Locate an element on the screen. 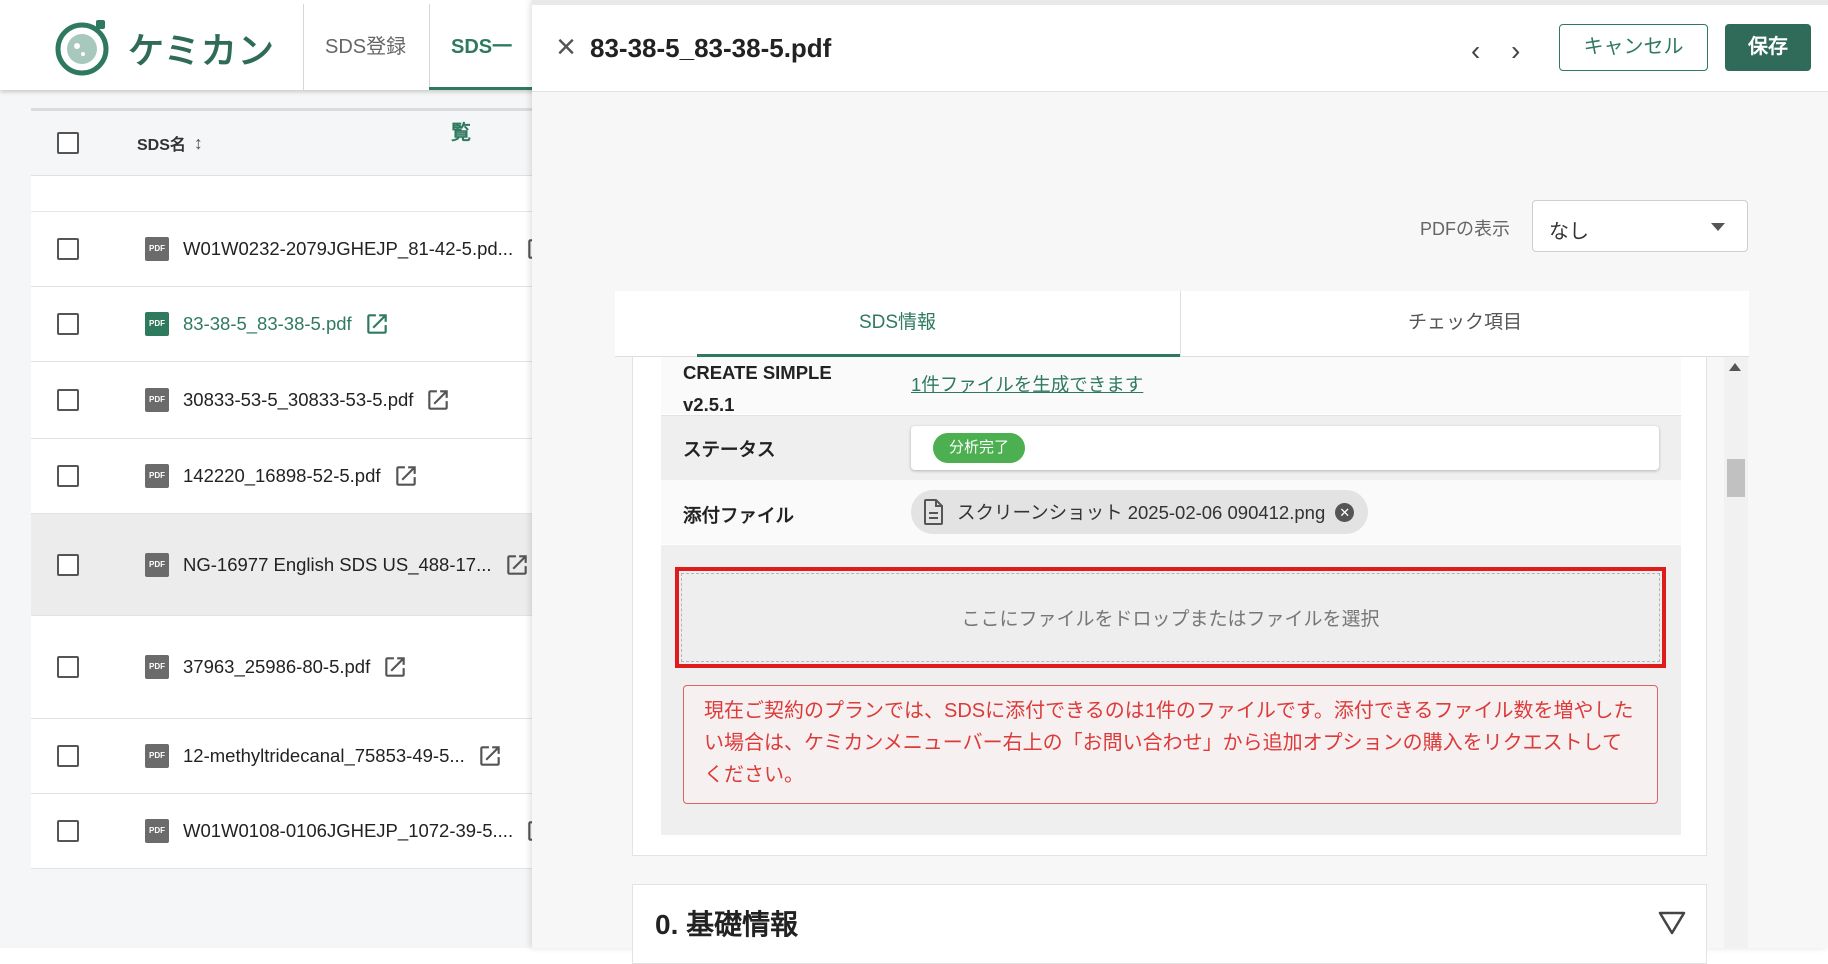  column-header-label: SDS名 is located at coordinates (161, 145).